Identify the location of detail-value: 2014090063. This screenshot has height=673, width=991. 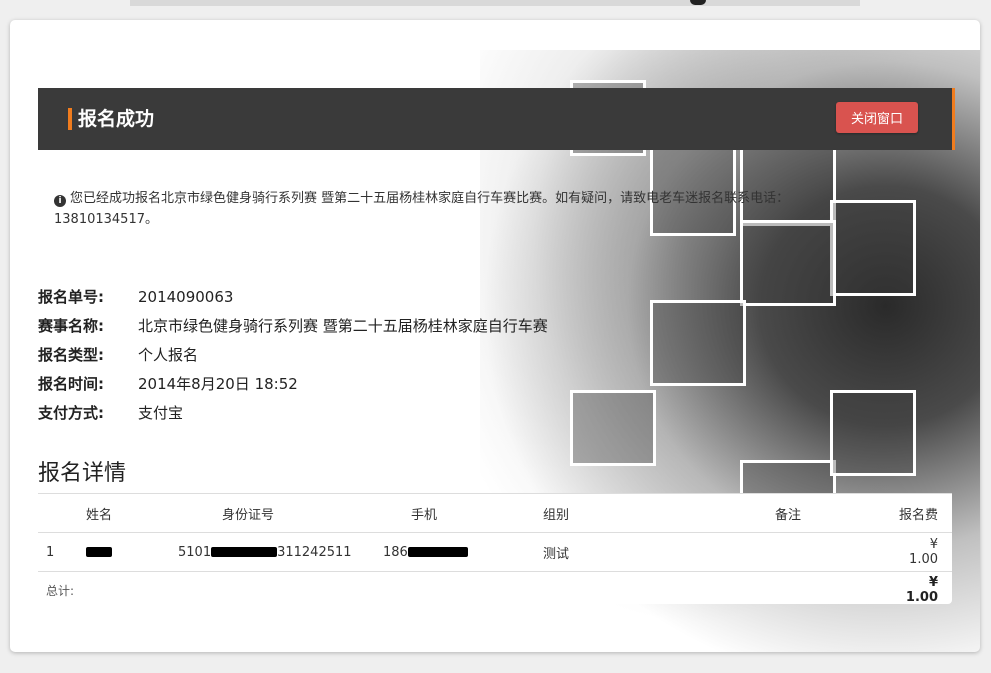
(186, 296).